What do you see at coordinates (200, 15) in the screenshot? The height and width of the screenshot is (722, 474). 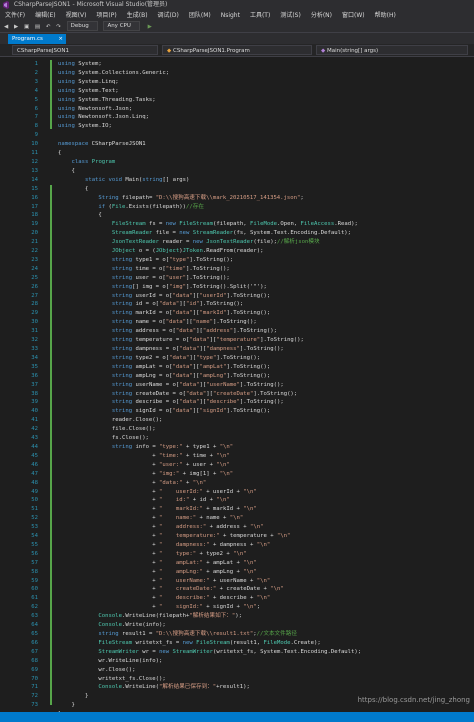 I see `menu-item: 团队(M)` at bounding box center [200, 15].